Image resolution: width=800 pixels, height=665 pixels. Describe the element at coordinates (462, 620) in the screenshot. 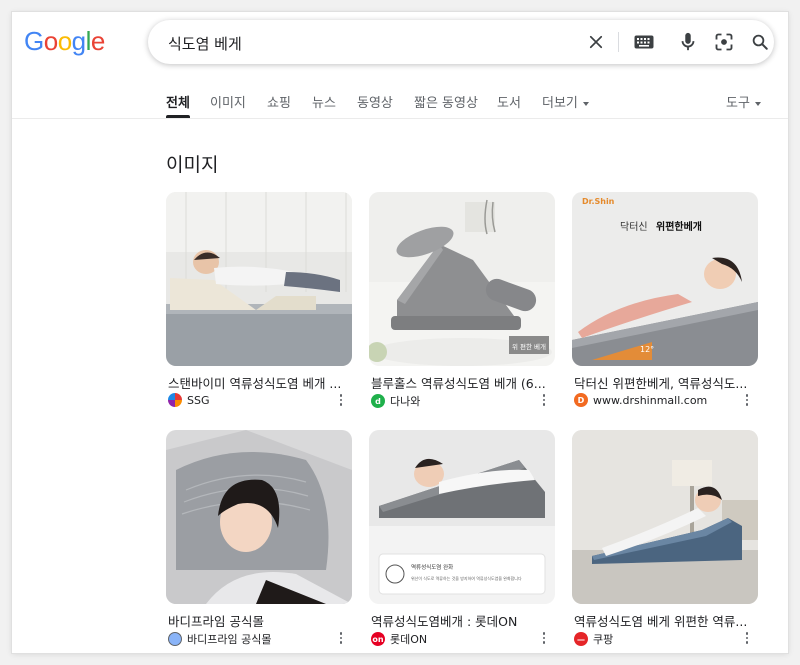

I see `result-title: 역류성식도염베개 : 롯데ON` at that location.